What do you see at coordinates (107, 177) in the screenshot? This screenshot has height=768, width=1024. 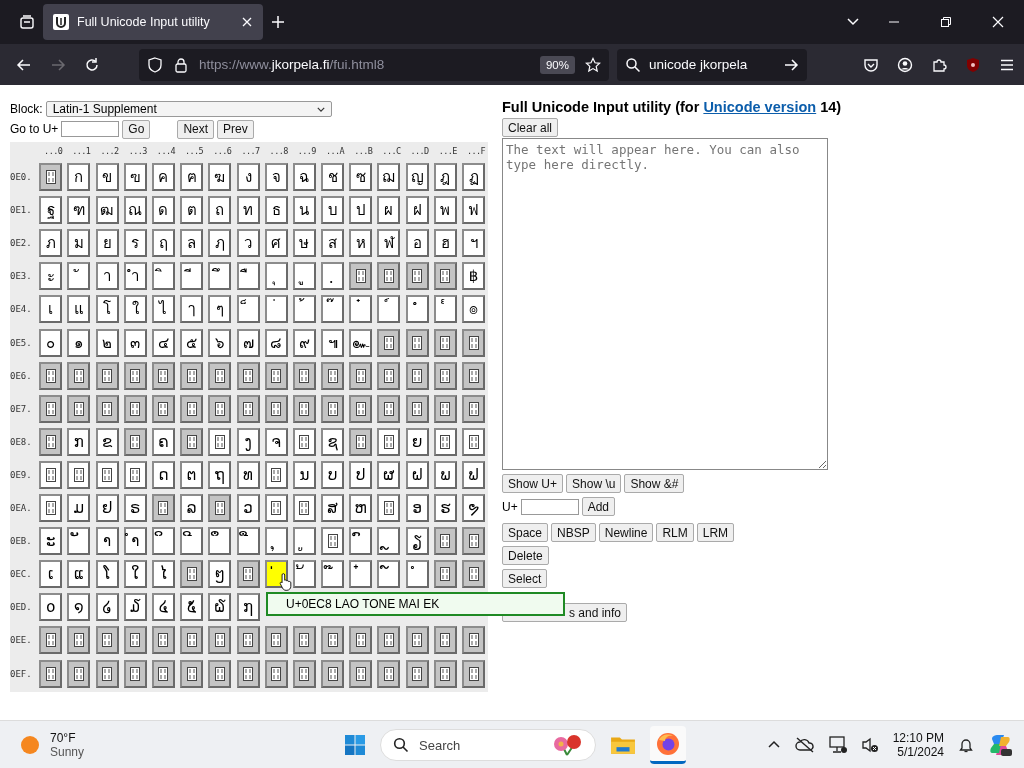 I see `character-cell: ข` at bounding box center [107, 177].